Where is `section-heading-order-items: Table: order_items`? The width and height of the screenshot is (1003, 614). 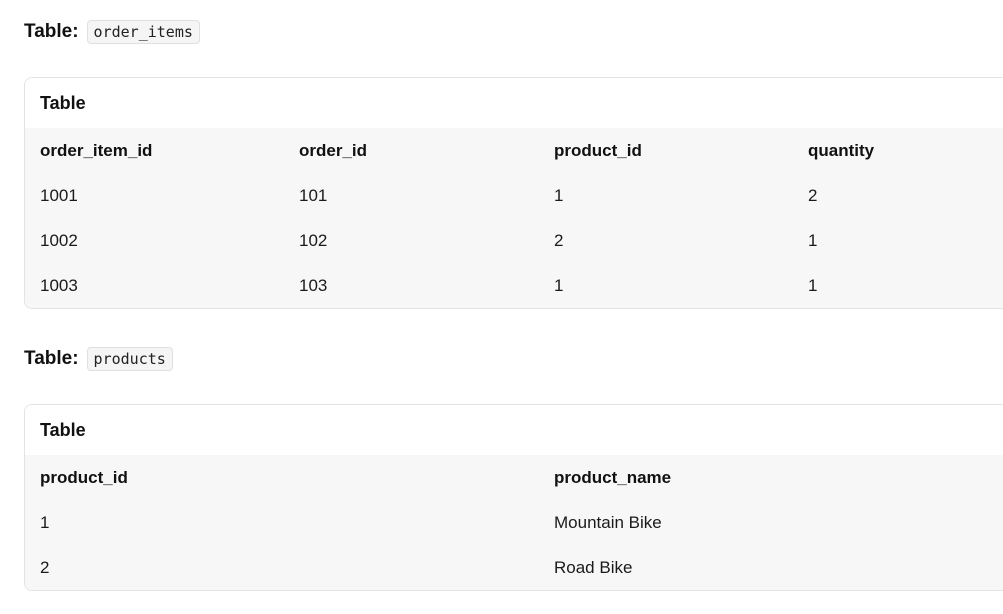
section-heading-order-items: Table: order_items is located at coordinates (112, 32).